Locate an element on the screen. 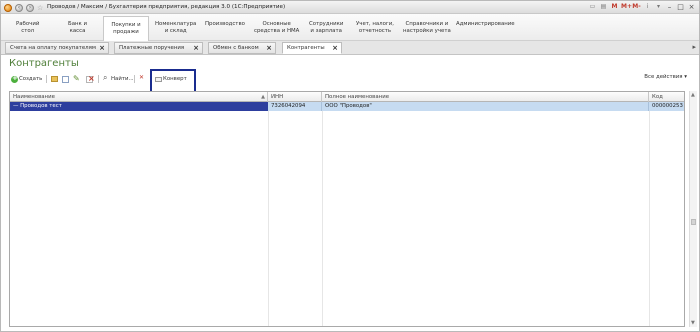 The height and width of the screenshot is (332, 700). memory-m-button: M is located at coordinates (614, 7).